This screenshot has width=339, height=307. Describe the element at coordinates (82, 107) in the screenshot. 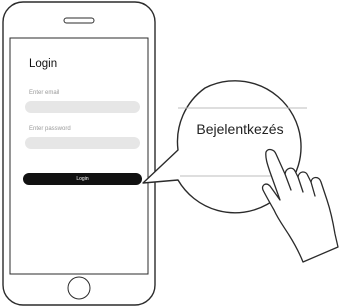

I see `email-field` at that location.